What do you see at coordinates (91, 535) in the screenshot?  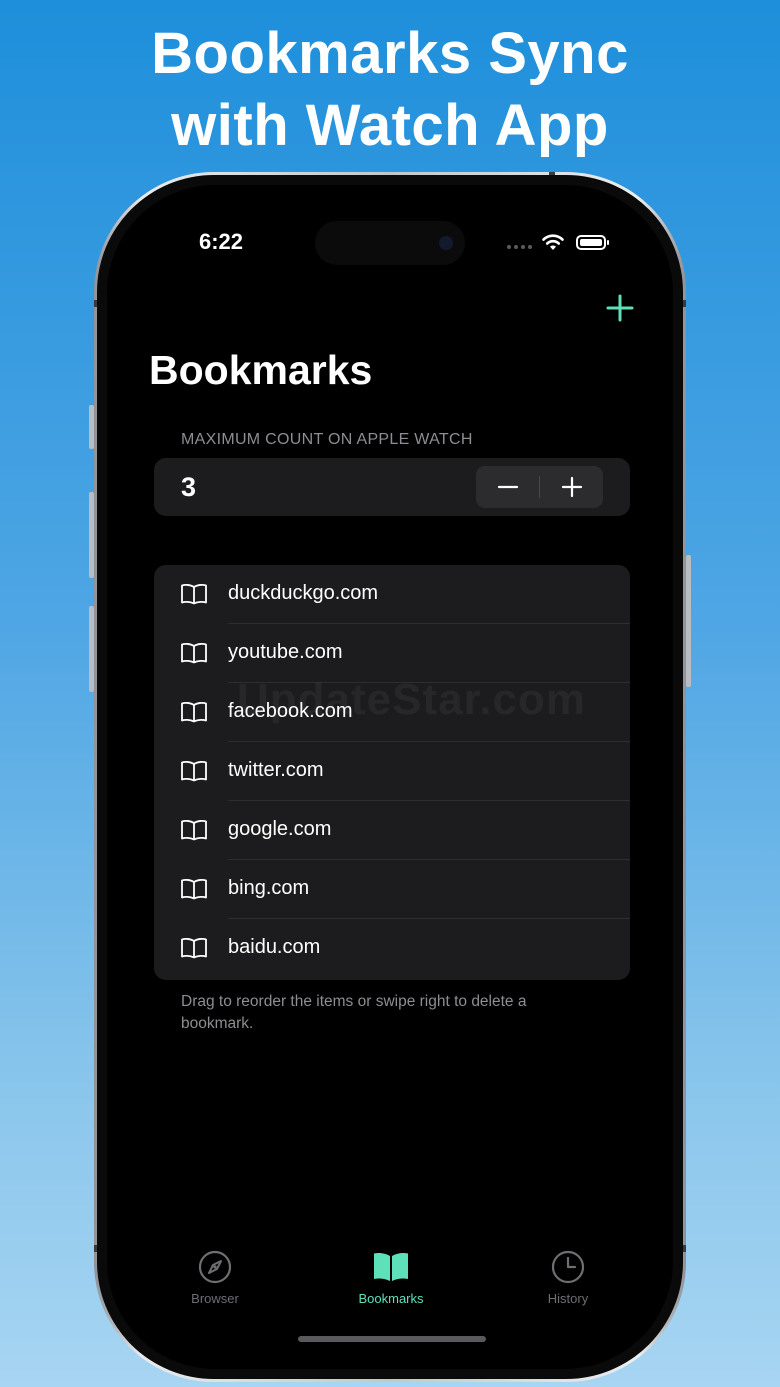 I see `volume-up-button` at bounding box center [91, 535].